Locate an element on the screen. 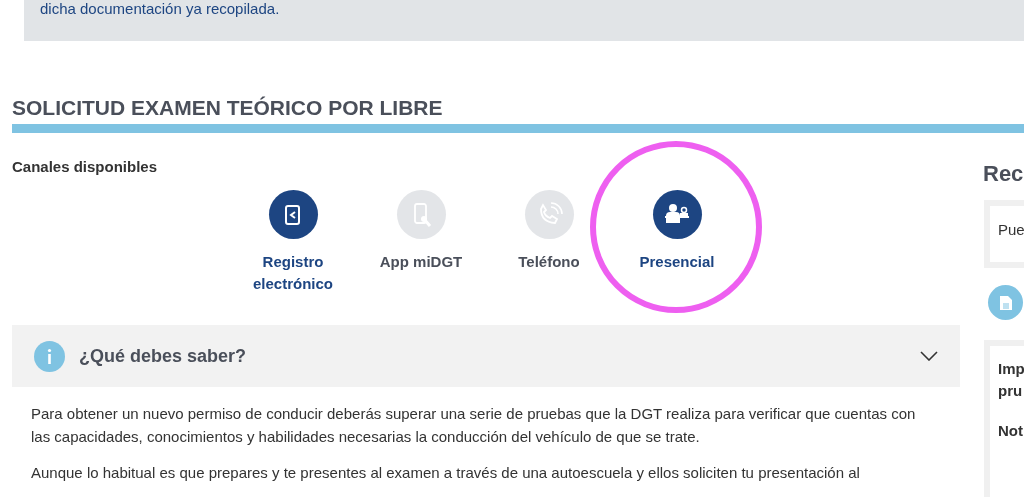 The width and height of the screenshot is (1024, 497). phone-icon is located at coordinates (549, 214).